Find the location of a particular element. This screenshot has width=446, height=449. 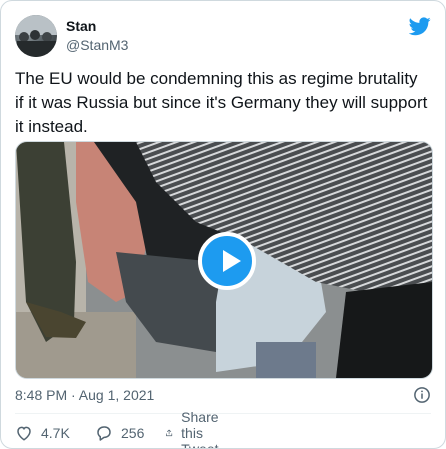

tweet-header: Stan @StanM3 is located at coordinates (223, 37).